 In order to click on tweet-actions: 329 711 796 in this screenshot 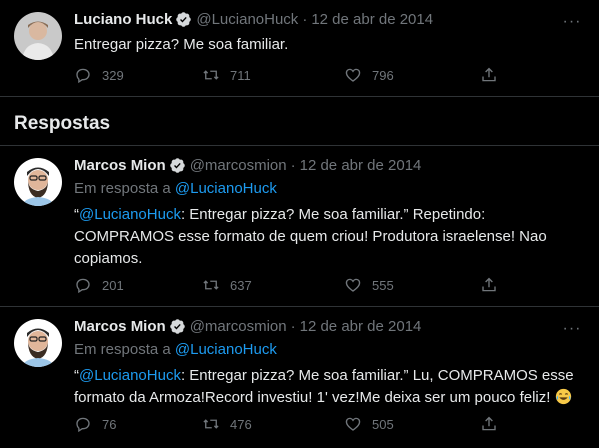, I will do `click(294, 76)`.